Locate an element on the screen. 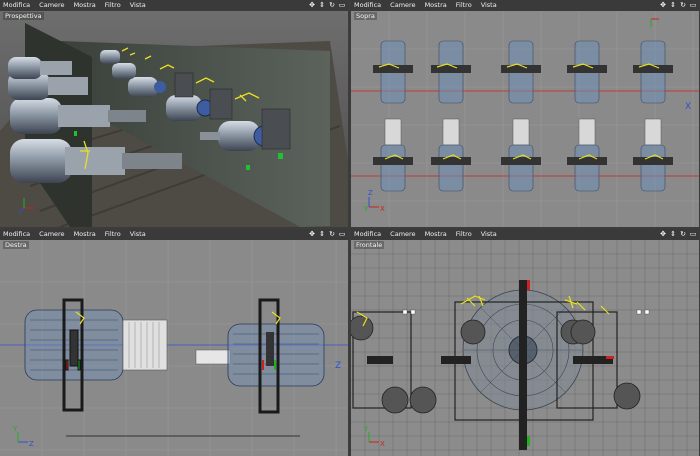  viewport-label: Sopra is located at coordinates (365, 16).